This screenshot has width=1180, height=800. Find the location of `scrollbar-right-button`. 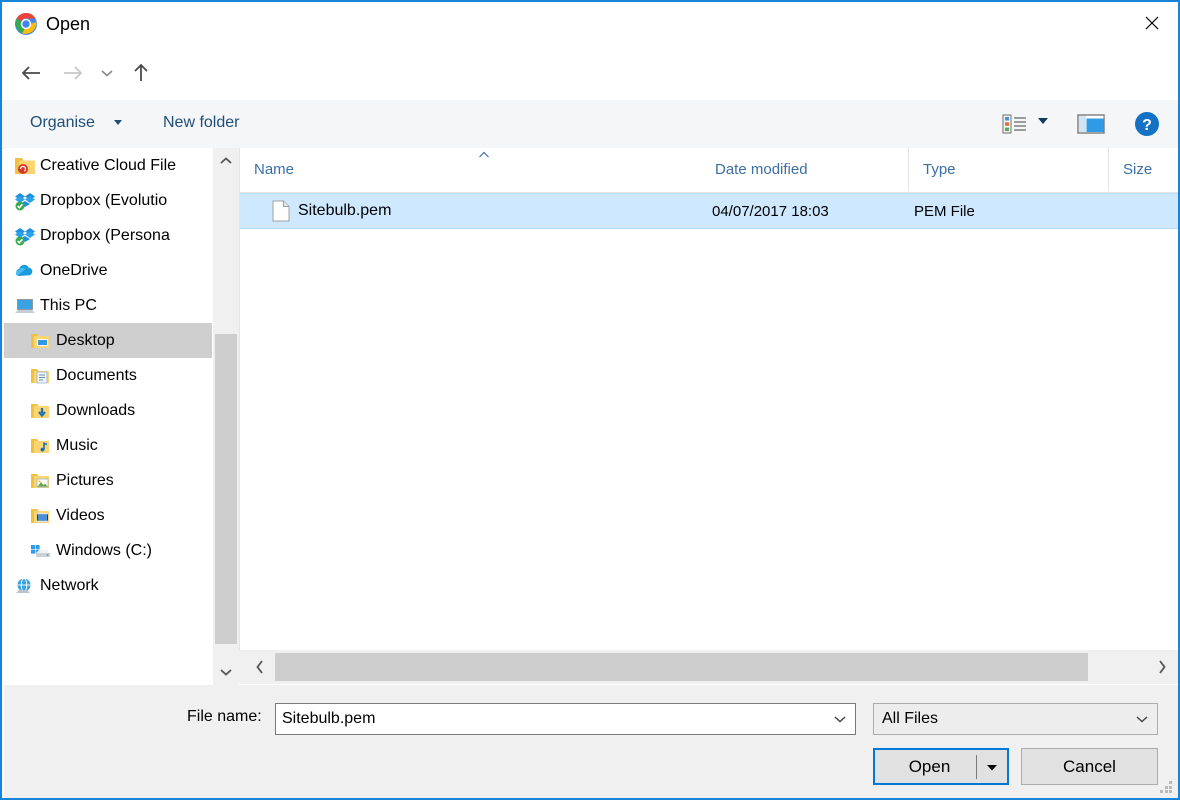

scrollbar-right-button is located at coordinates (1162, 667).